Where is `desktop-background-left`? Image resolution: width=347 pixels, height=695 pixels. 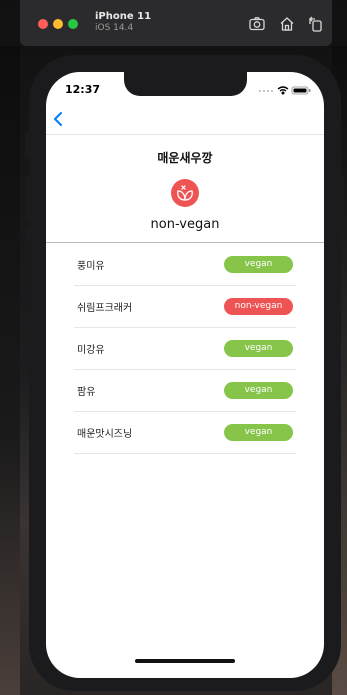 desktop-background-left is located at coordinates (10, 370).